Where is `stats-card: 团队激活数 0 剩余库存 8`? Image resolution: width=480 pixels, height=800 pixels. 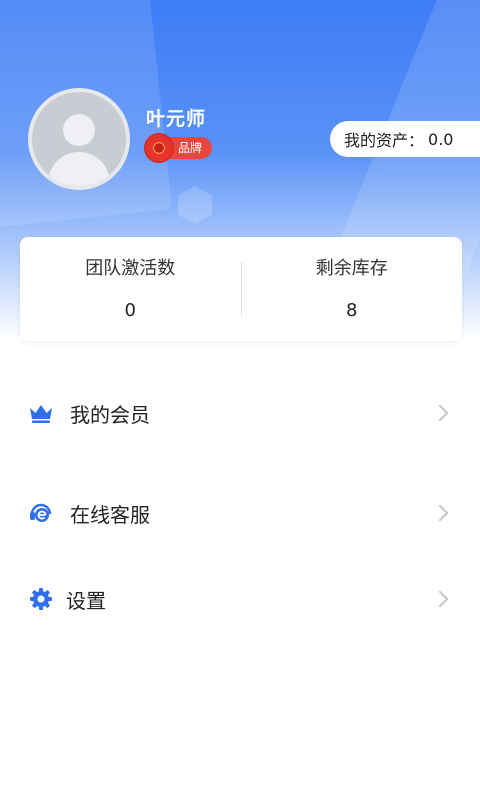 stats-card: 团队激活数 0 剩余库存 8 is located at coordinates (241, 289).